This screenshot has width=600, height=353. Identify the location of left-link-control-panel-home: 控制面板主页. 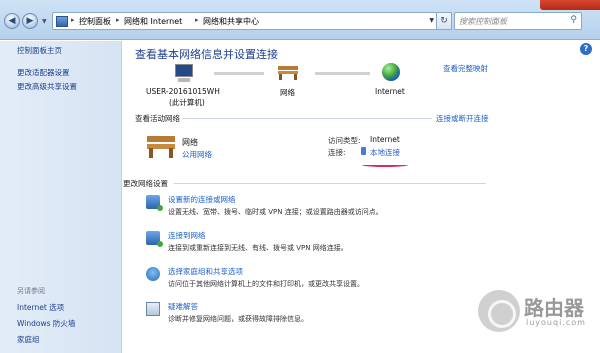
(39, 50).